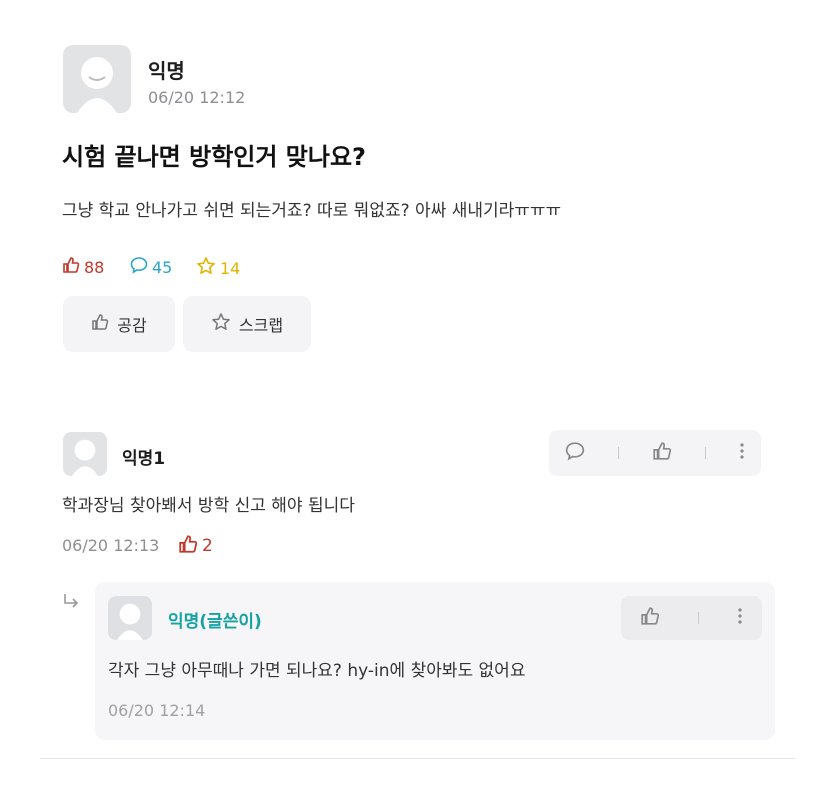 This screenshot has height=789, width=835. What do you see at coordinates (162, 267) in the screenshot?
I see `comment-count: 45` at bounding box center [162, 267].